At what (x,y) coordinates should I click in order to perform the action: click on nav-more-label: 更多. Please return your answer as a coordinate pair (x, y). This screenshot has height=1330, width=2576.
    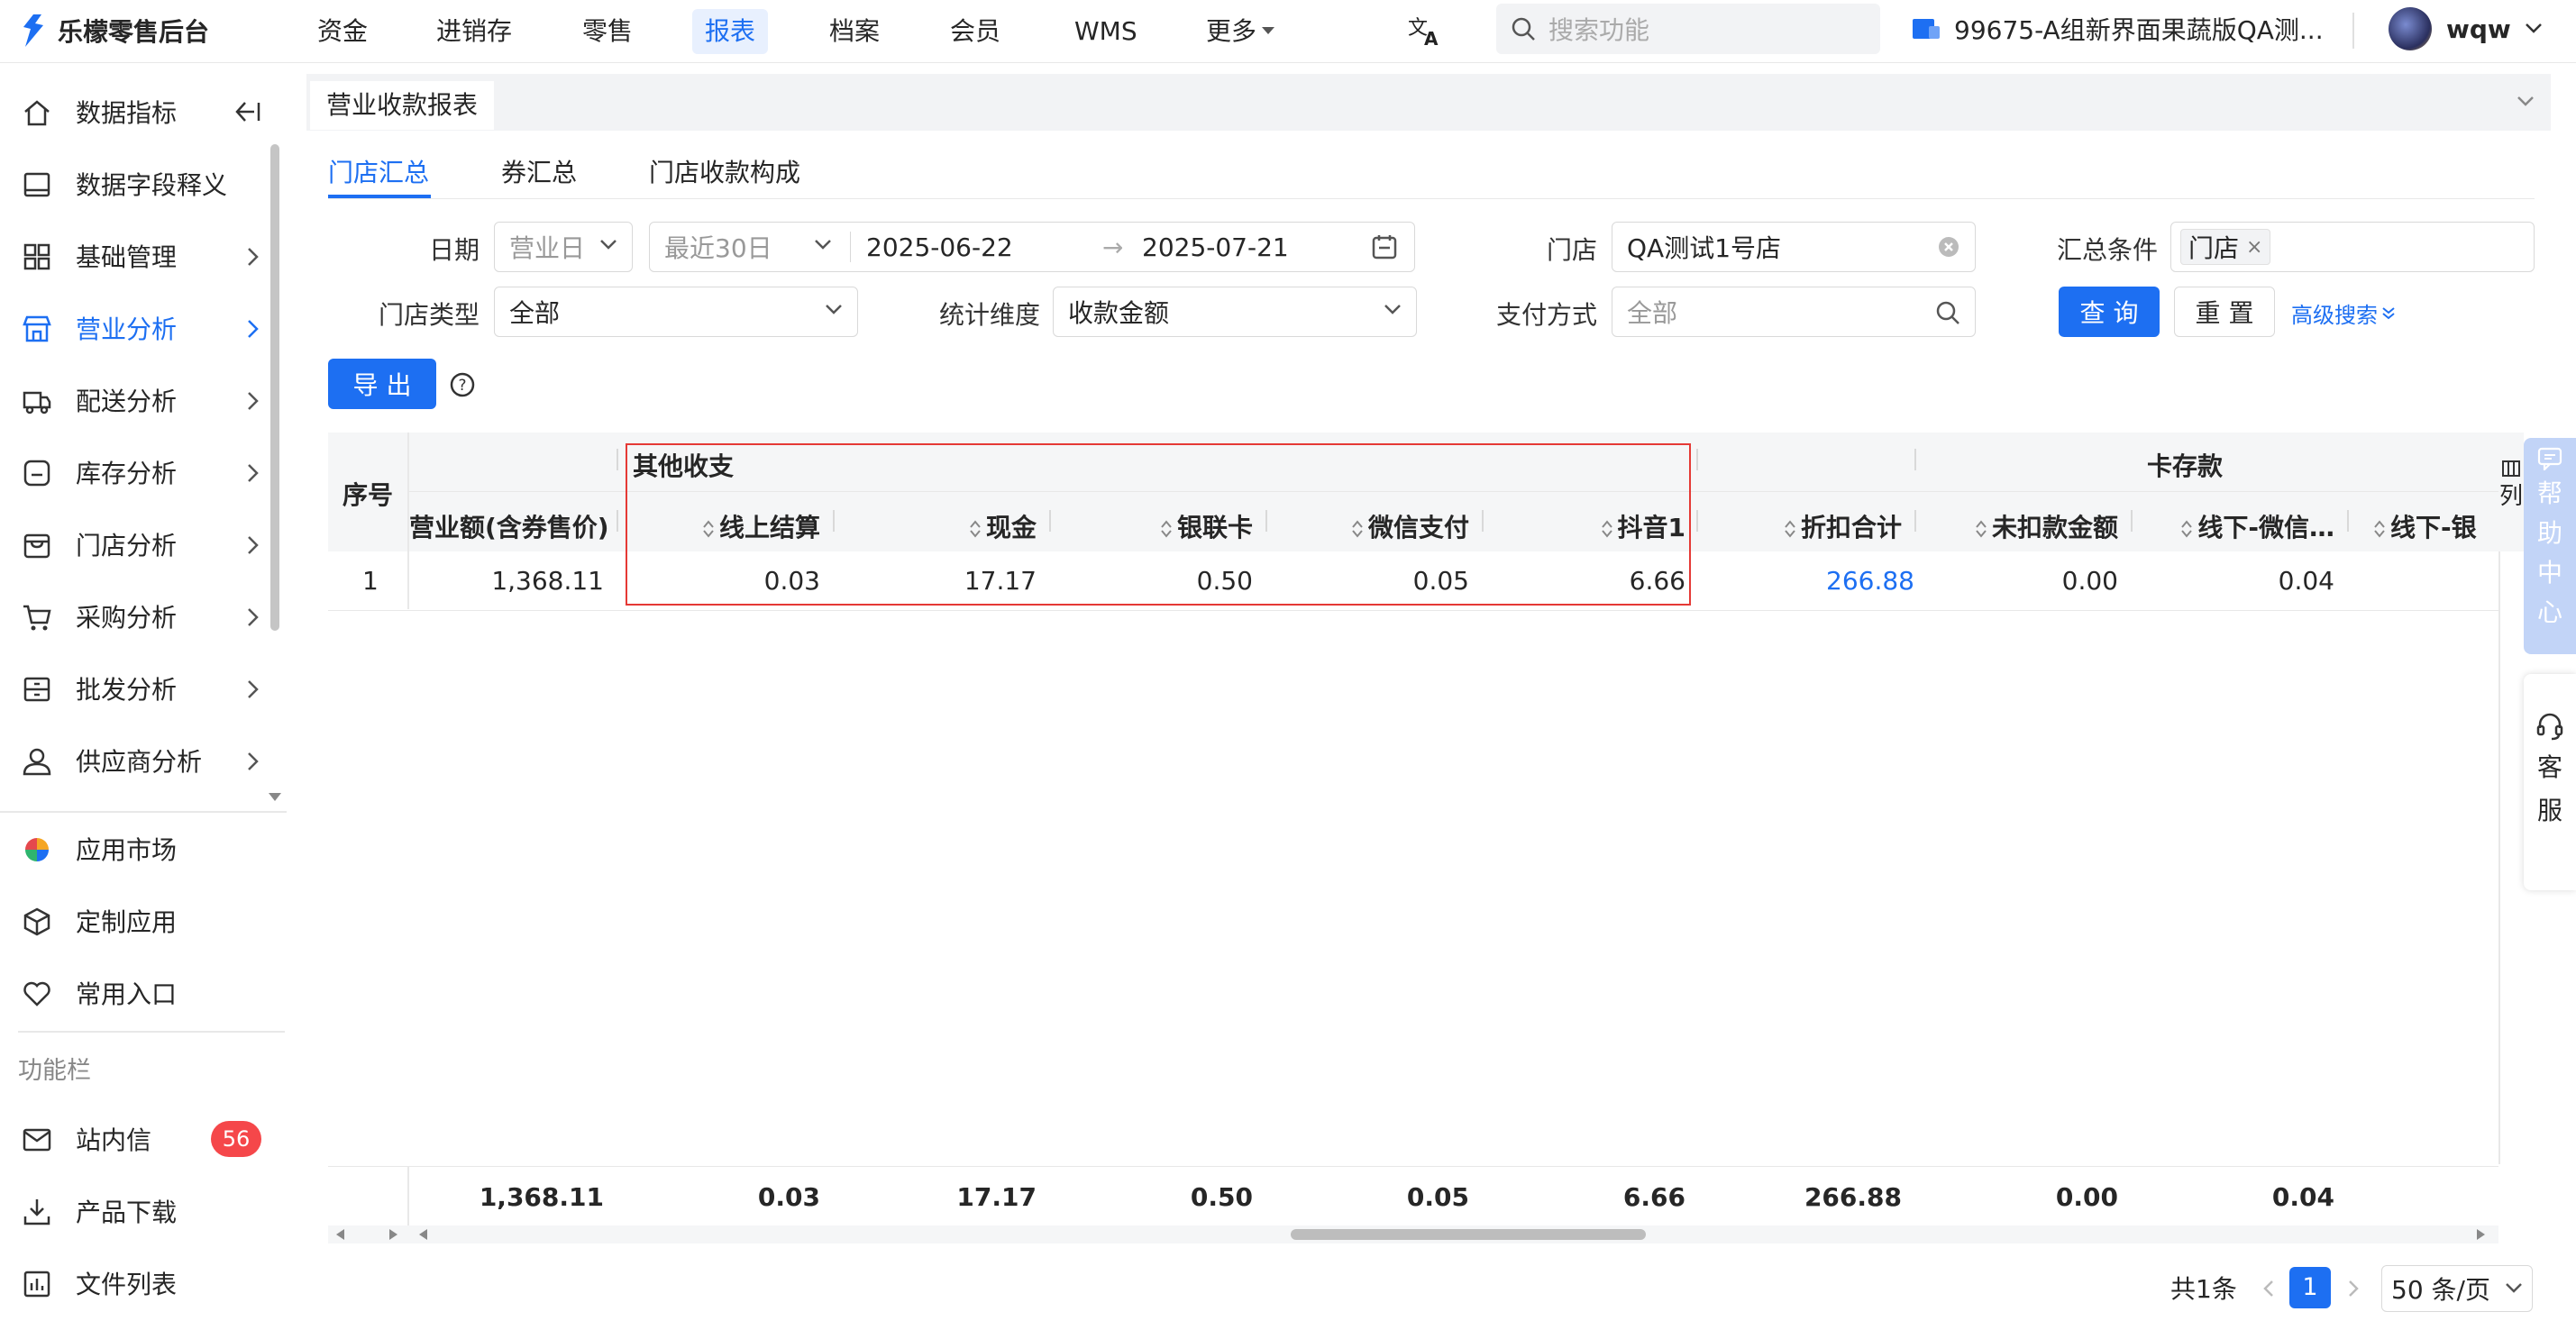
    Looking at the image, I should click on (1231, 31).